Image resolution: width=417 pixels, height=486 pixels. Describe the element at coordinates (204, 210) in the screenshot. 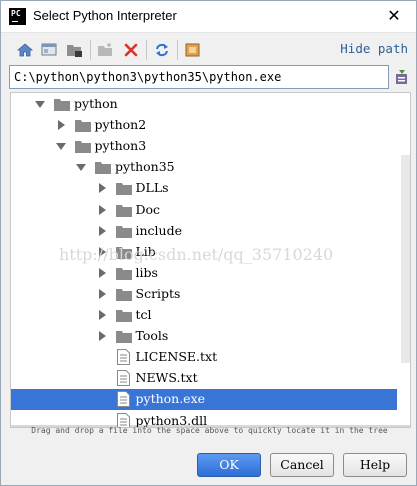

I see `tree-item: Doc` at that location.